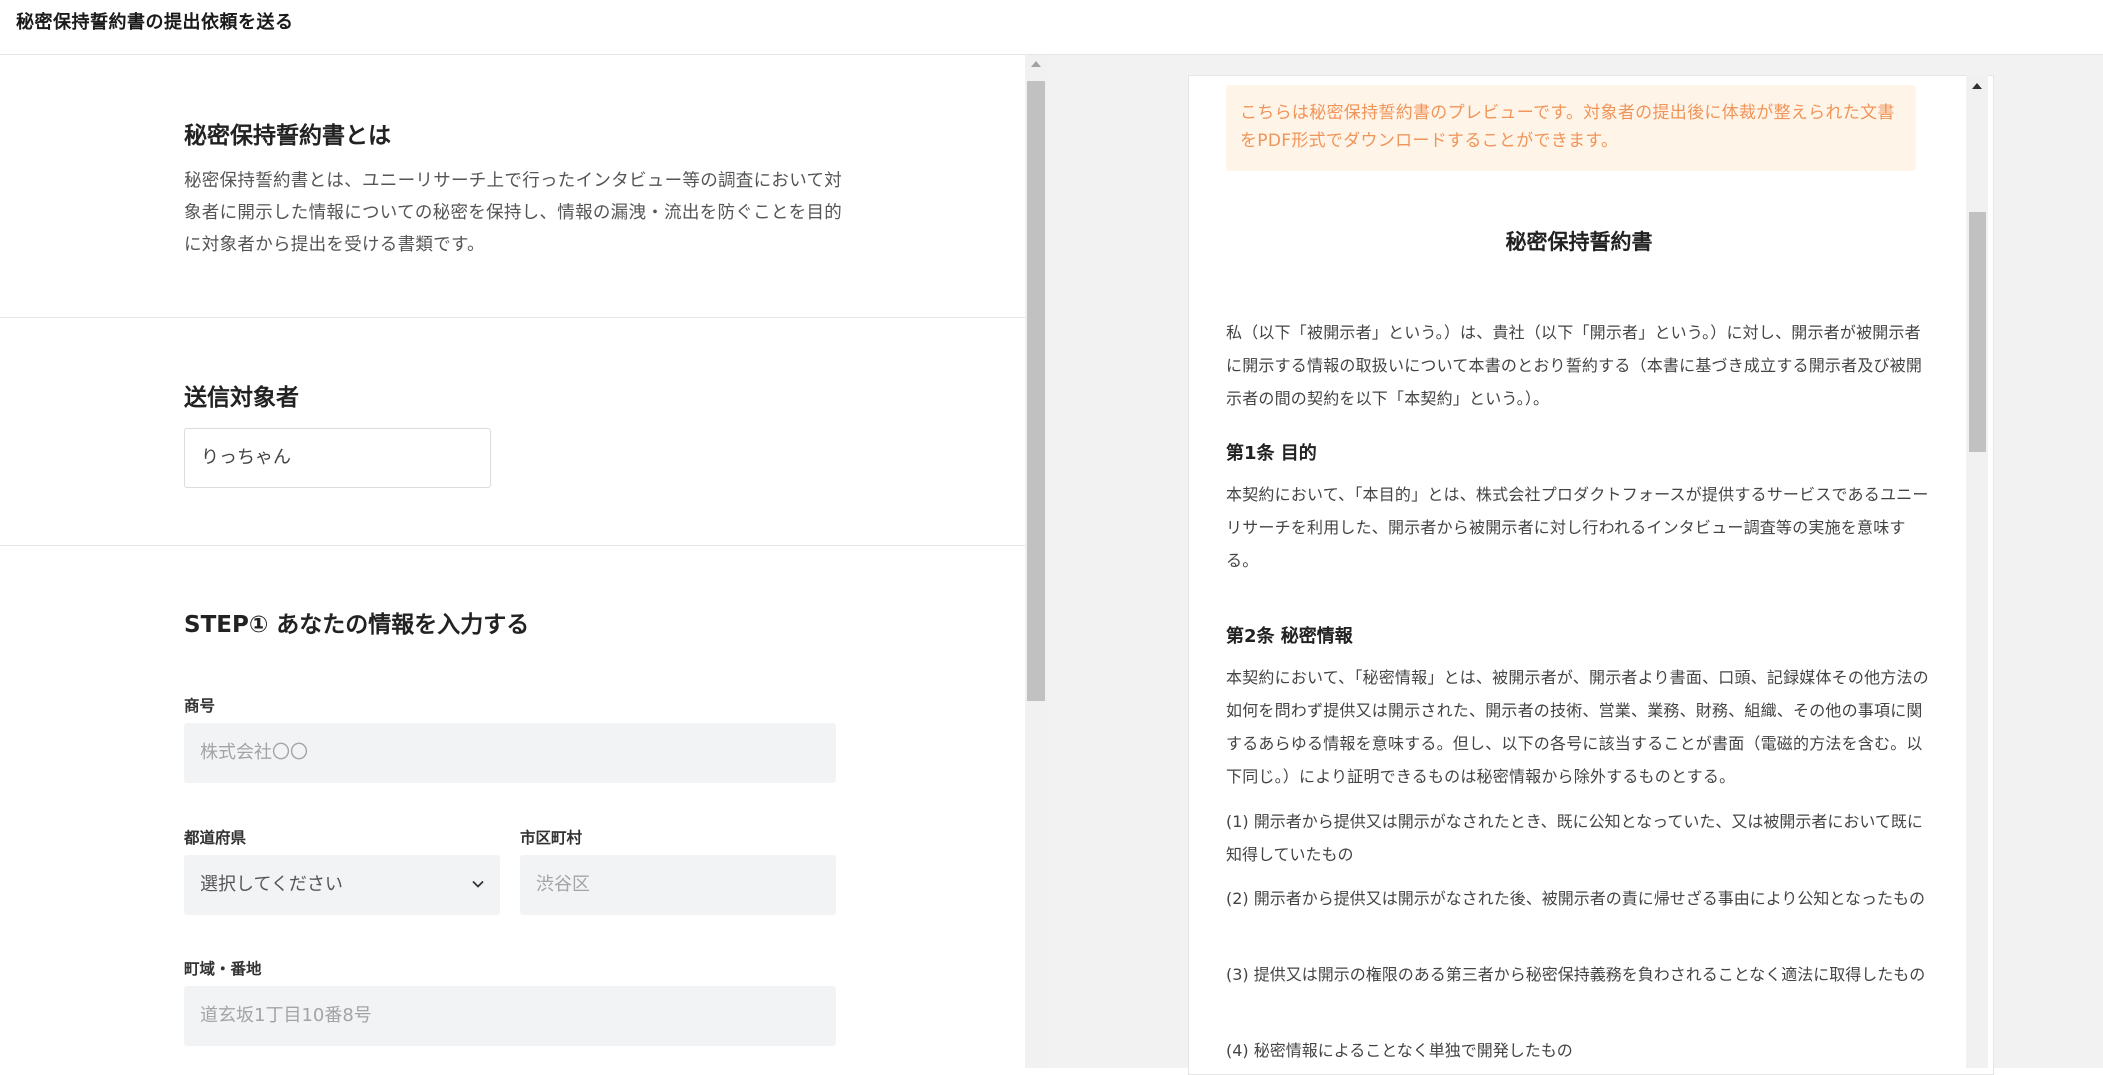 The image size is (2103, 1075). Describe the element at coordinates (1977, 332) in the screenshot. I see `preview-scrollbar-thumb` at that location.